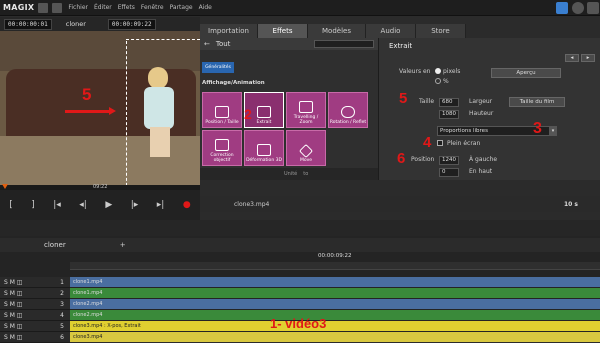 The width and height of the screenshot is (600, 343). I want to click on position-label: Position, so click(423, 159).